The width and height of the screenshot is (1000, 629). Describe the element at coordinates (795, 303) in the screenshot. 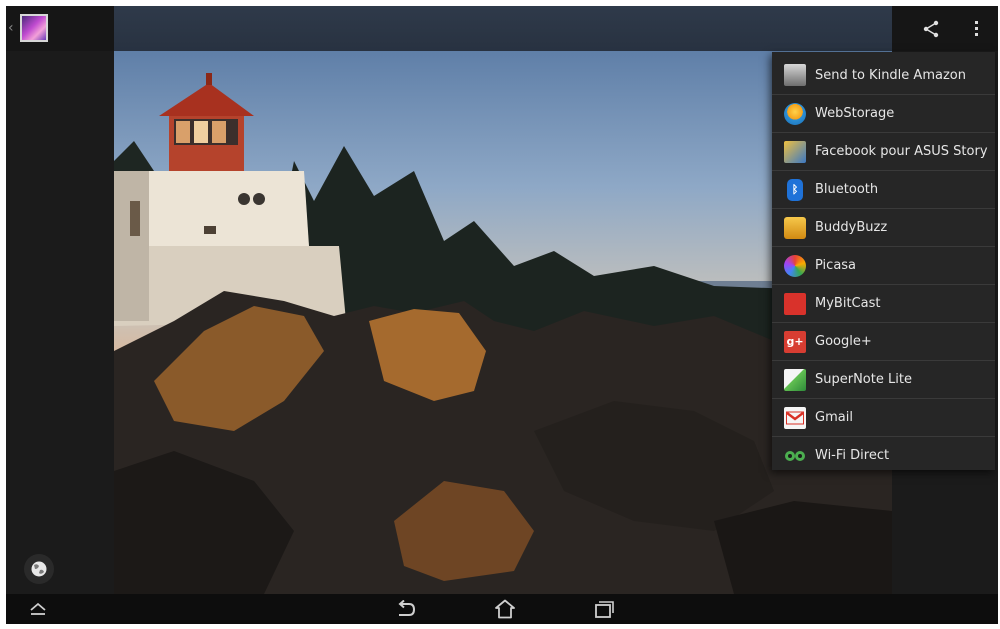

I see `mybitcast-icon` at that location.